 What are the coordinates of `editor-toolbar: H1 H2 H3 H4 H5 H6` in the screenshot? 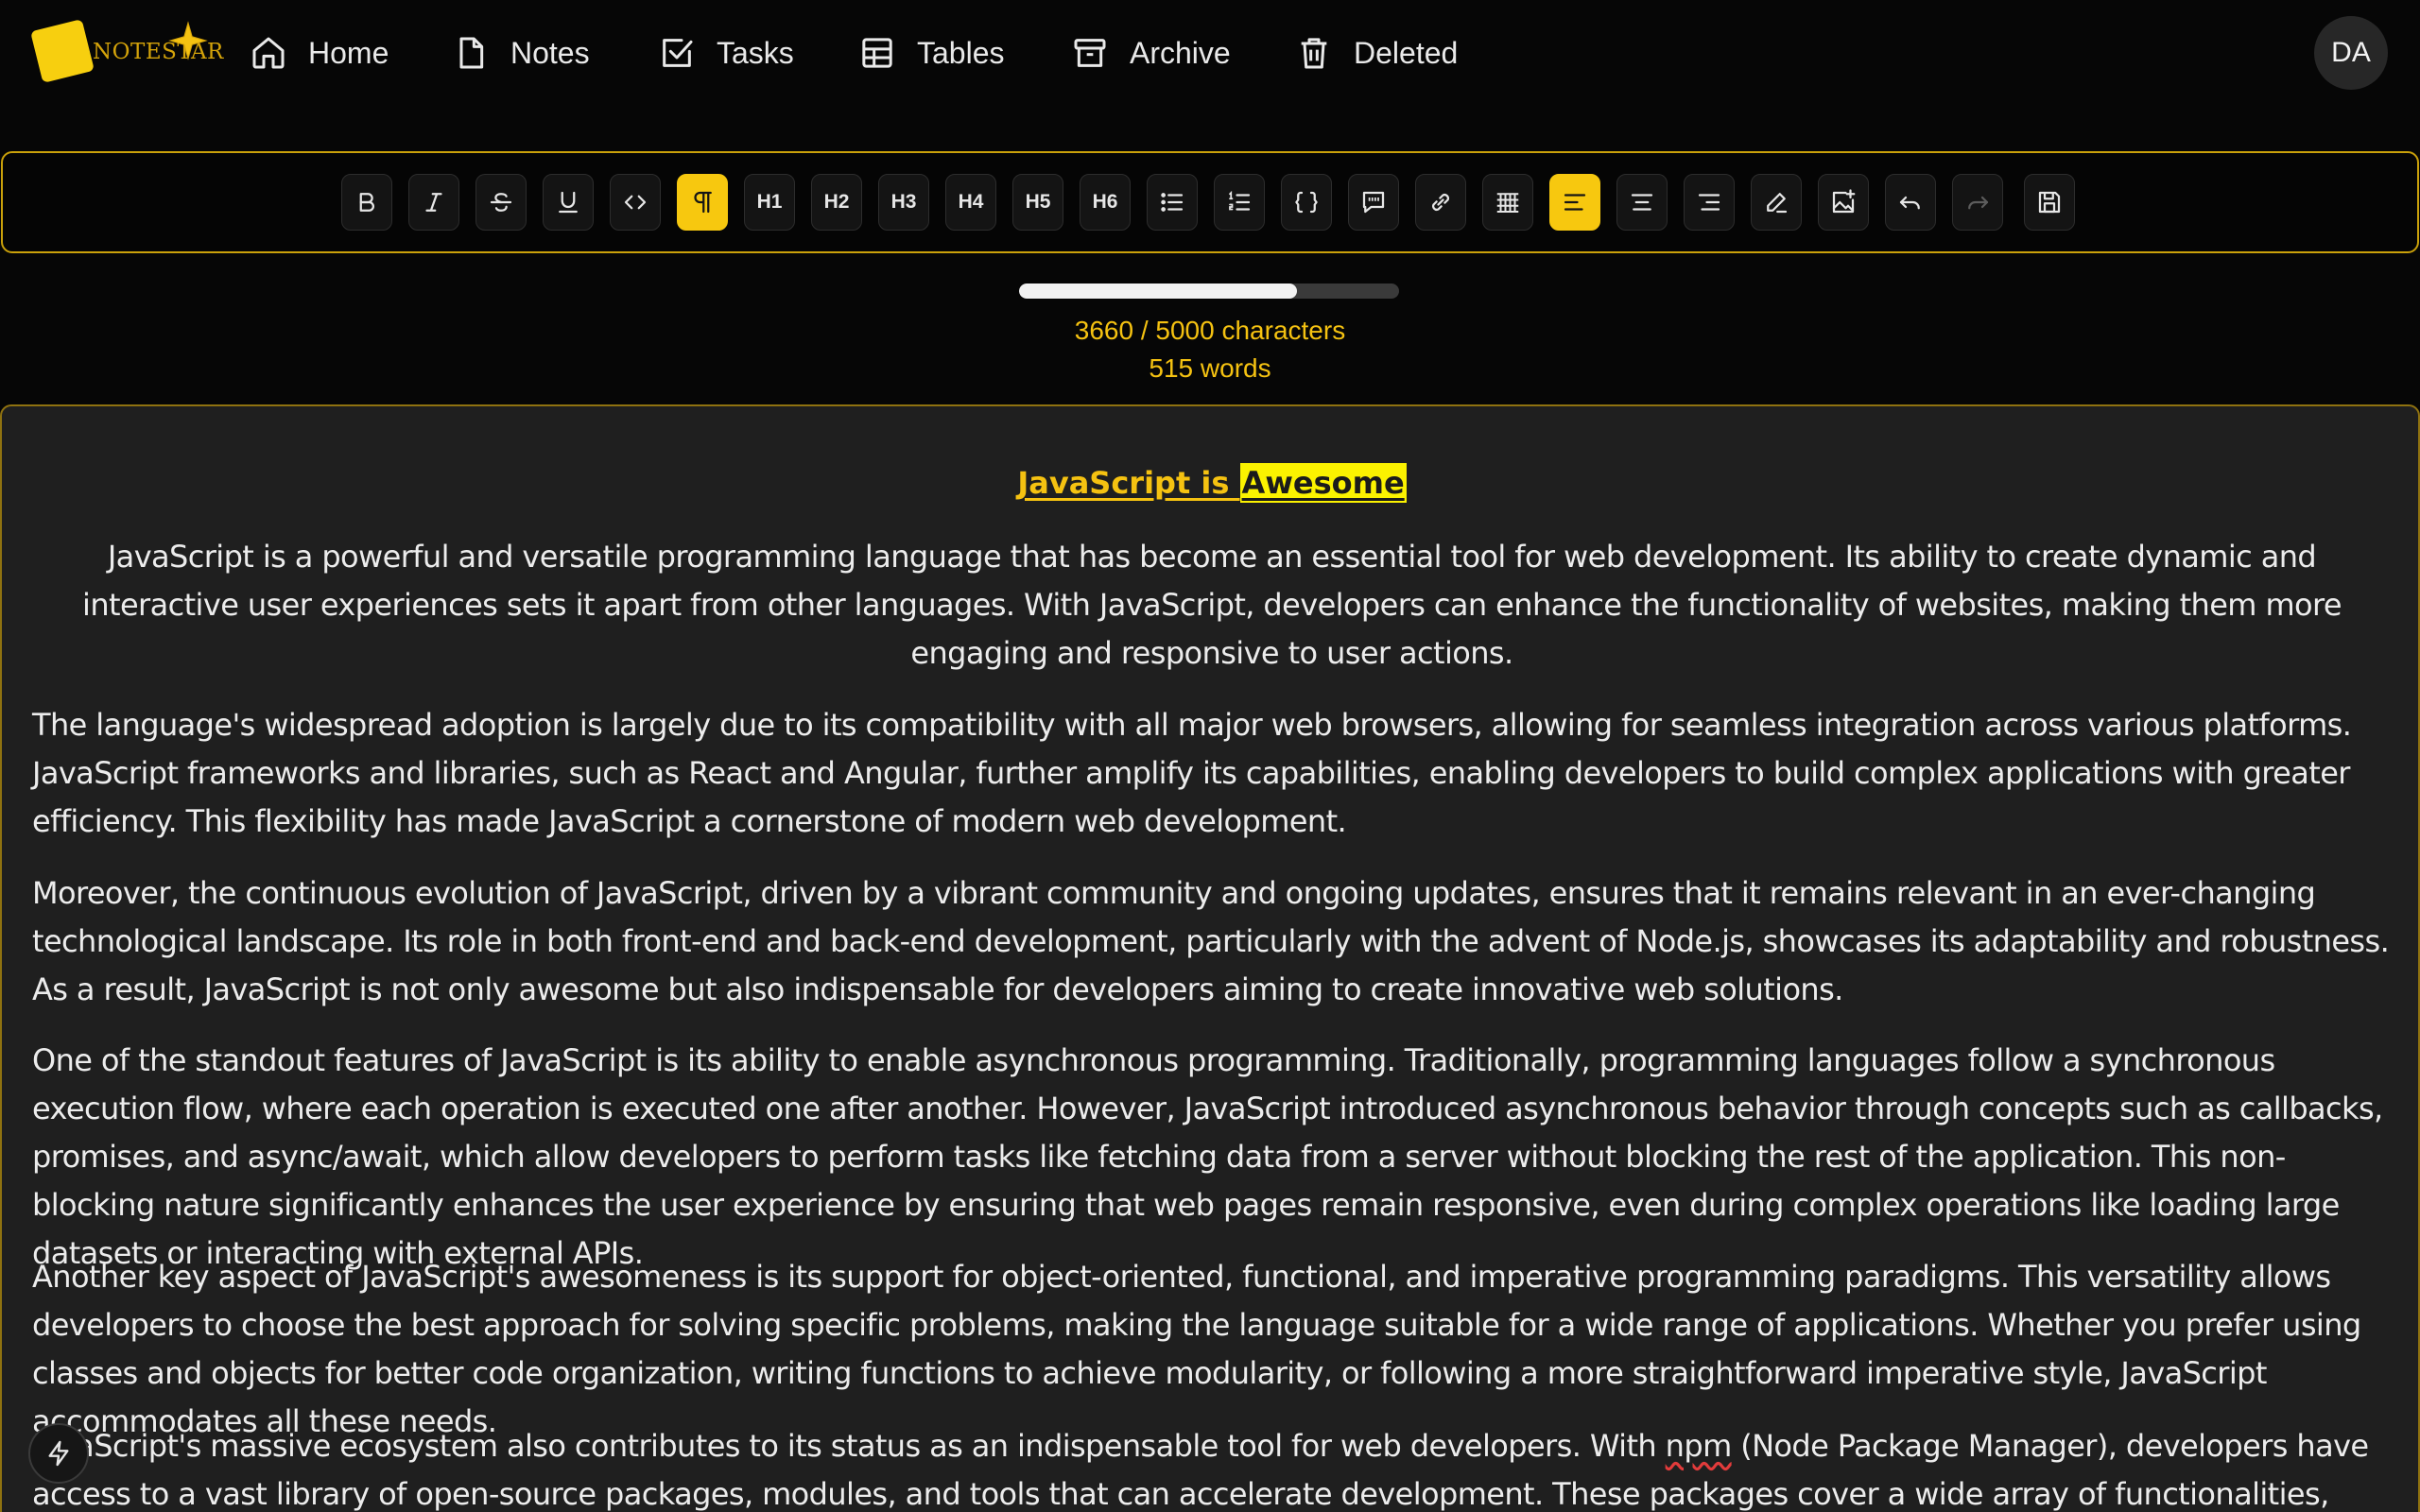 It's located at (1210, 202).